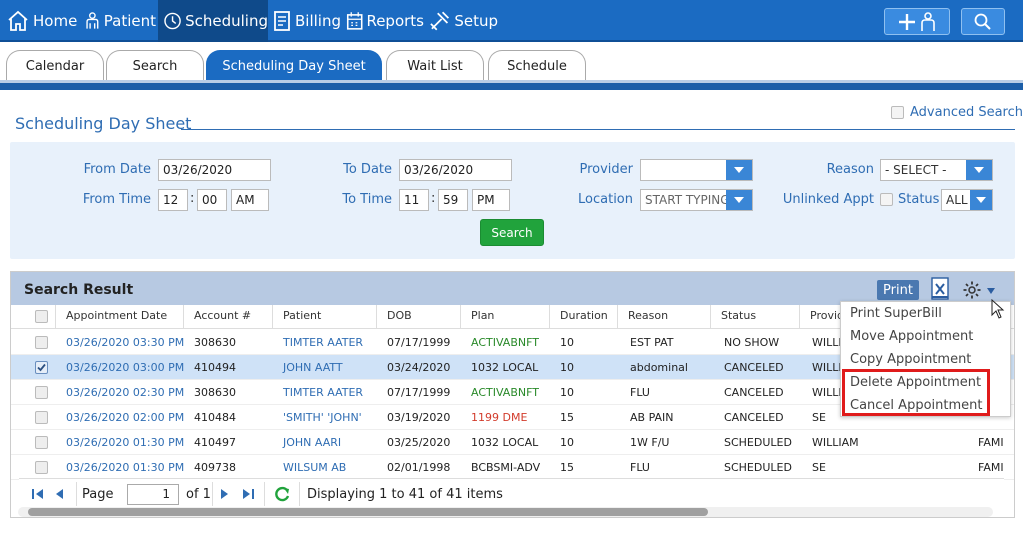  Describe the element at coordinates (957, 112) in the screenshot. I see `advanced-search-toggle: Advanced Search` at that location.